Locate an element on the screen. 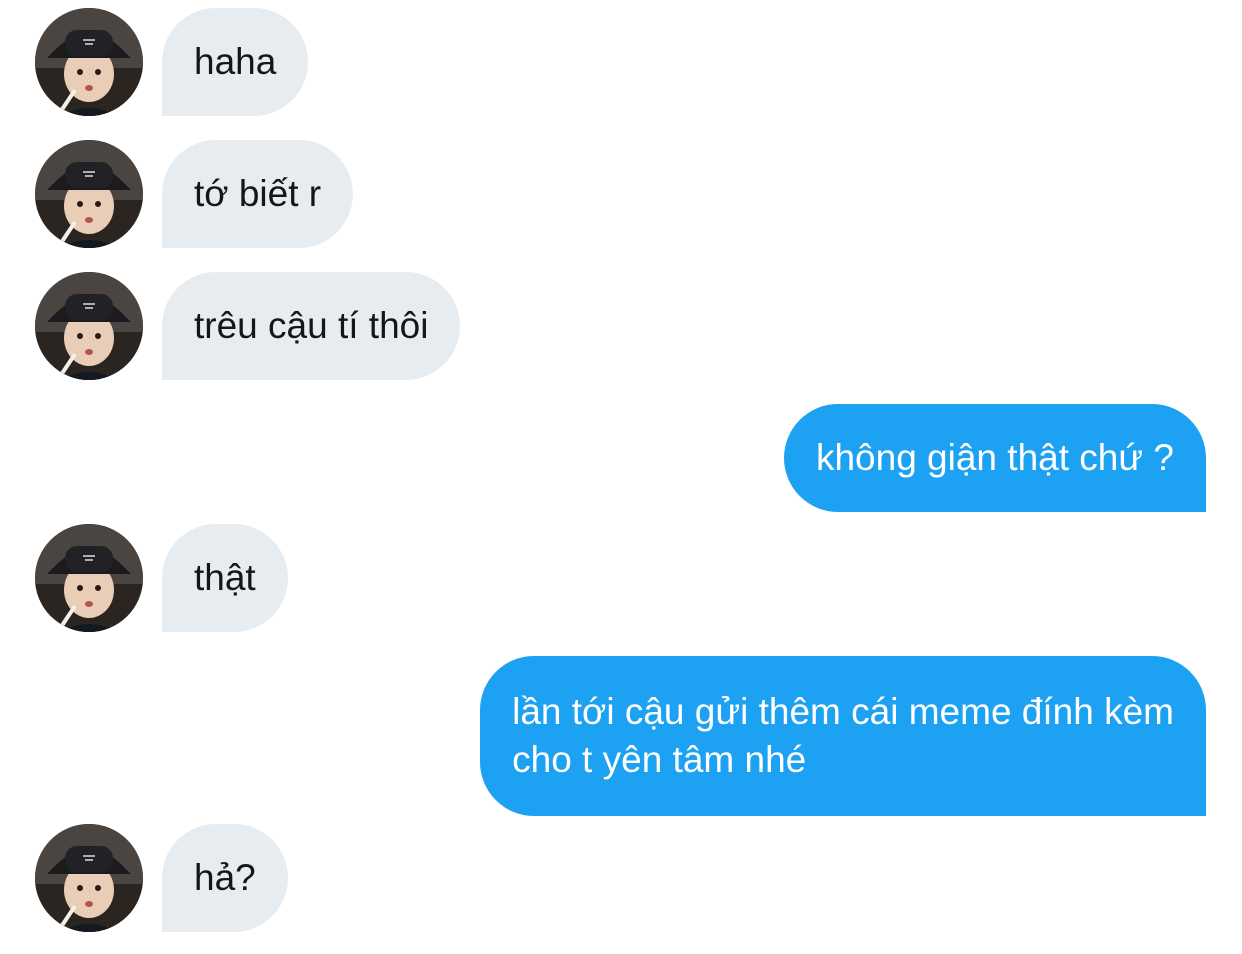 The width and height of the screenshot is (1242, 954). incoming-message-bubble: hả? is located at coordinates (225, 878).